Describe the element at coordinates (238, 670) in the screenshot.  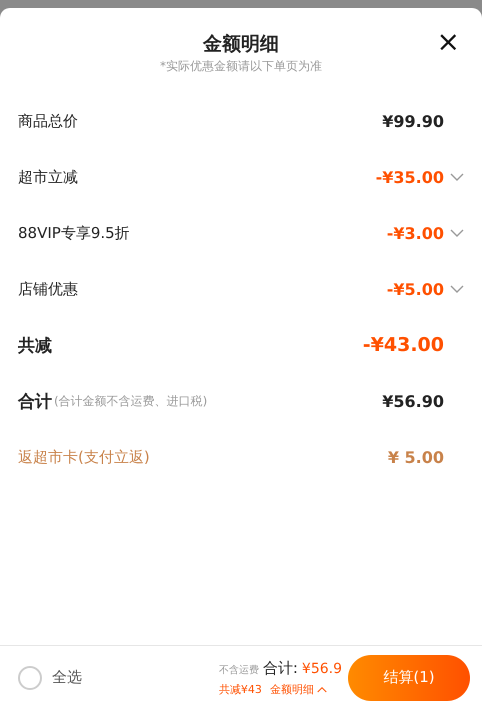
I see `shipping-note: 不含运费` at that location.